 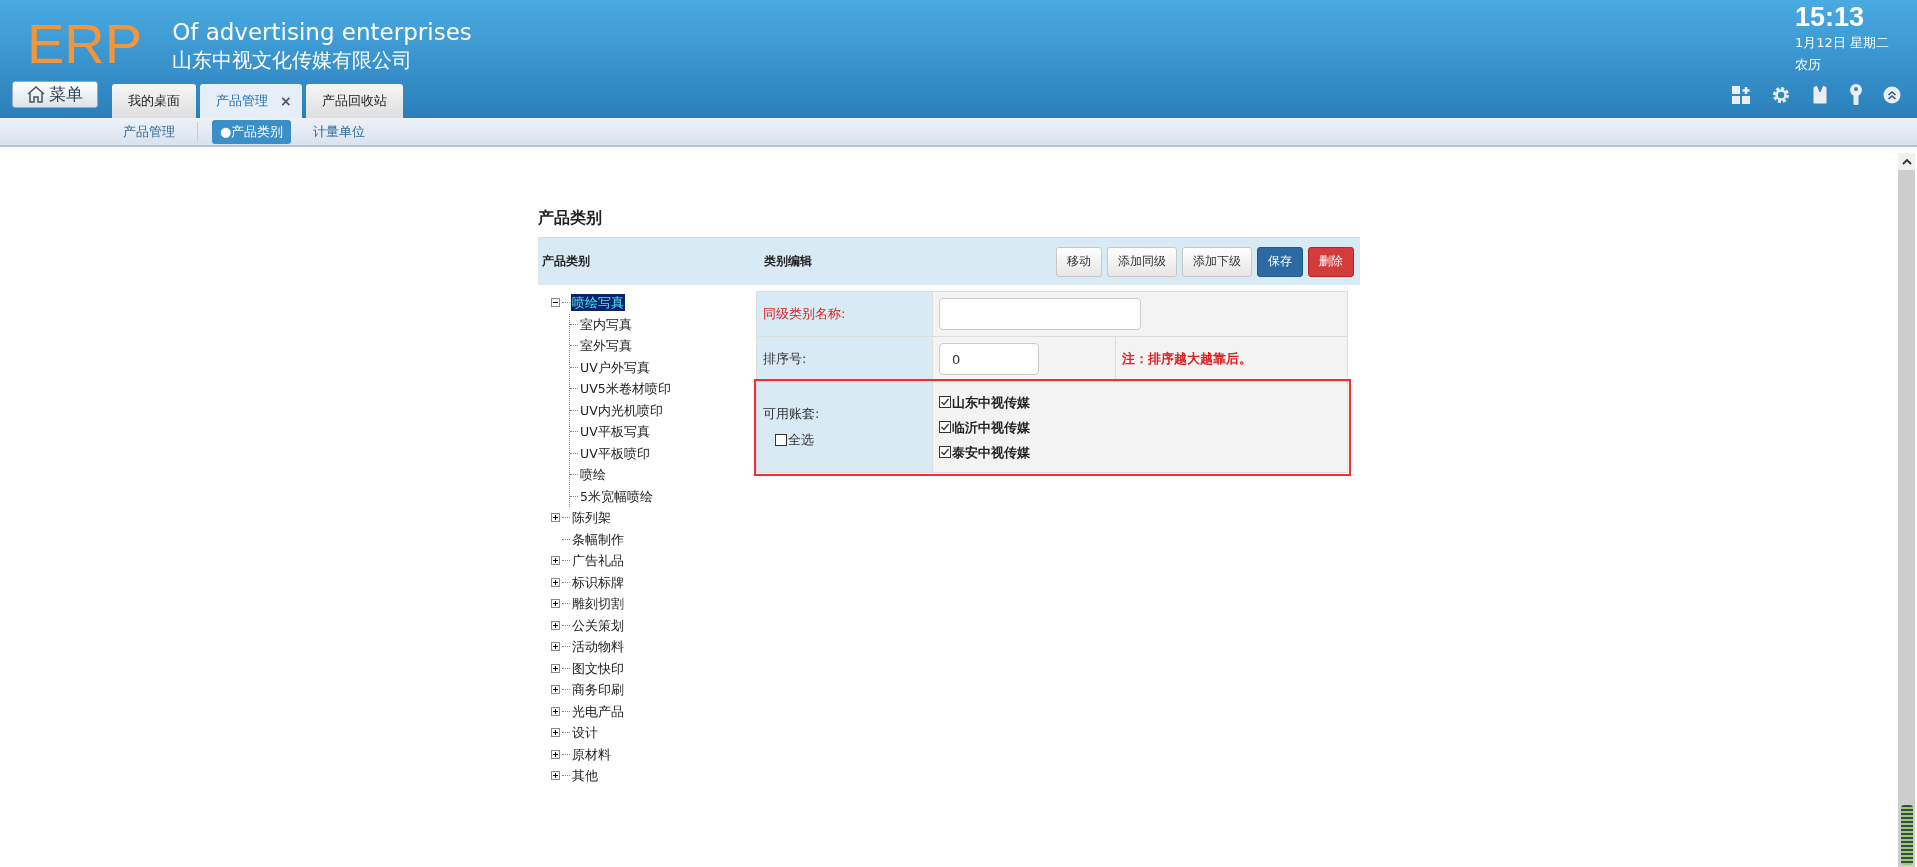 What do you see at coordinates (1217, 261) in the screenshot?
I see `action-button: 添加下级` at bounding box center [1217, 261].